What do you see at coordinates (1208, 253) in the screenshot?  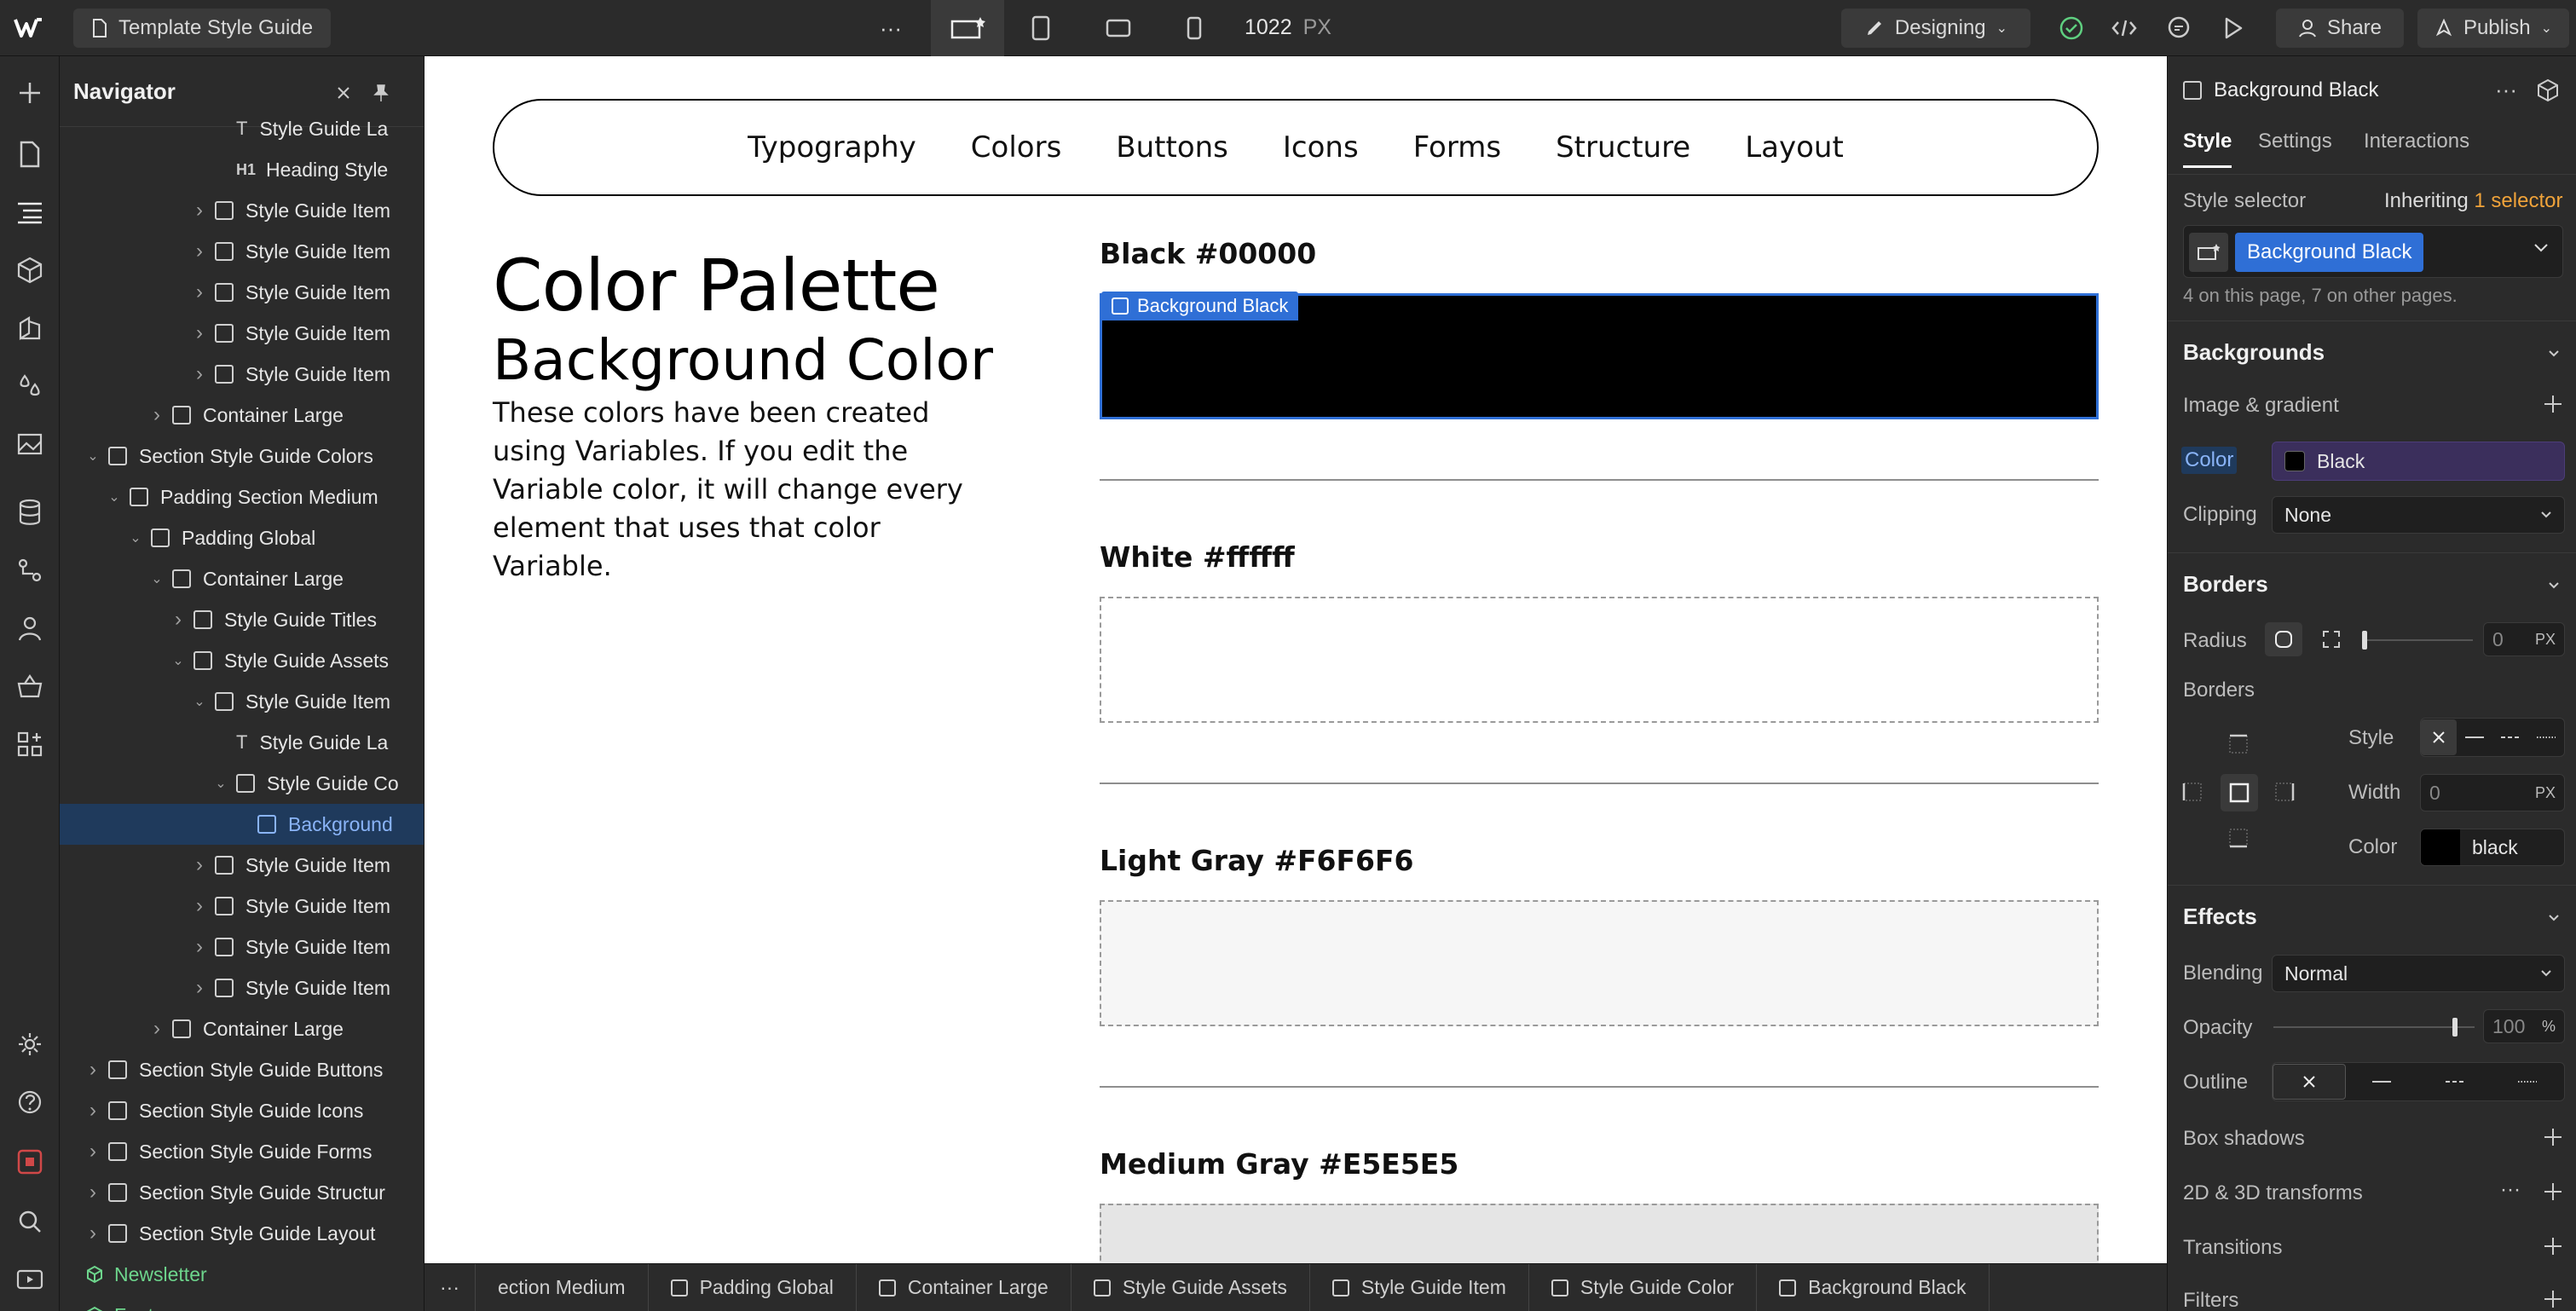 I see `swatch-title: Black #00000` at bounding box center [1208, 253].